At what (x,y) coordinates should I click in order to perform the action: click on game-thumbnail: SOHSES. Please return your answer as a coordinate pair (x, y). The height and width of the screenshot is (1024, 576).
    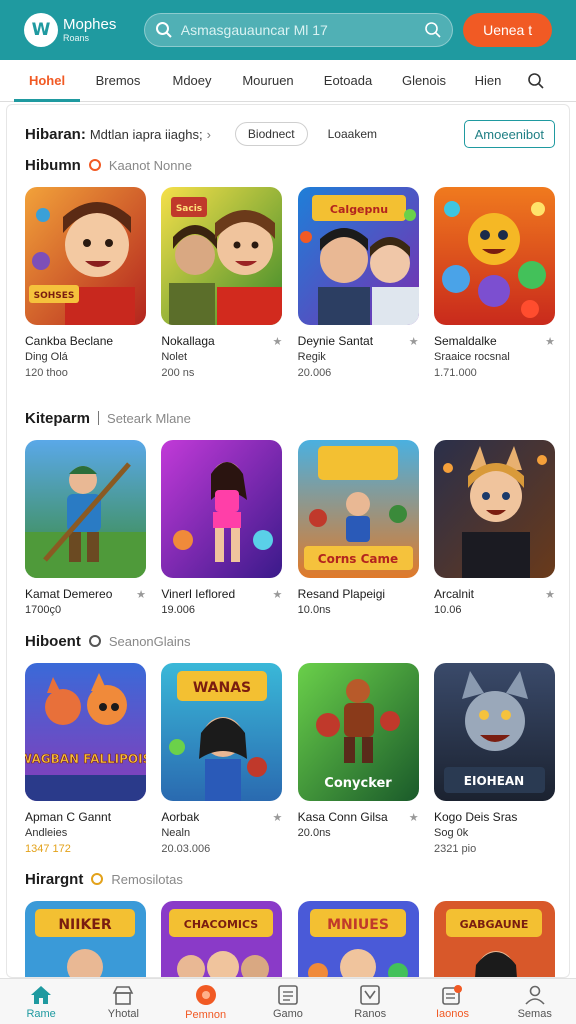
    Looking at the image, I should click on (85, 256).